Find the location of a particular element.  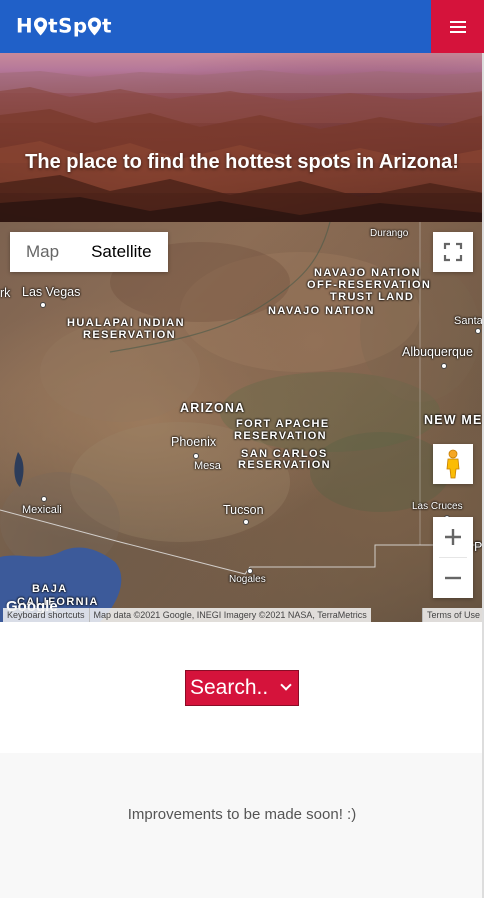

map-label-phoenix: Phoenix is located at coordinates (194, 442).